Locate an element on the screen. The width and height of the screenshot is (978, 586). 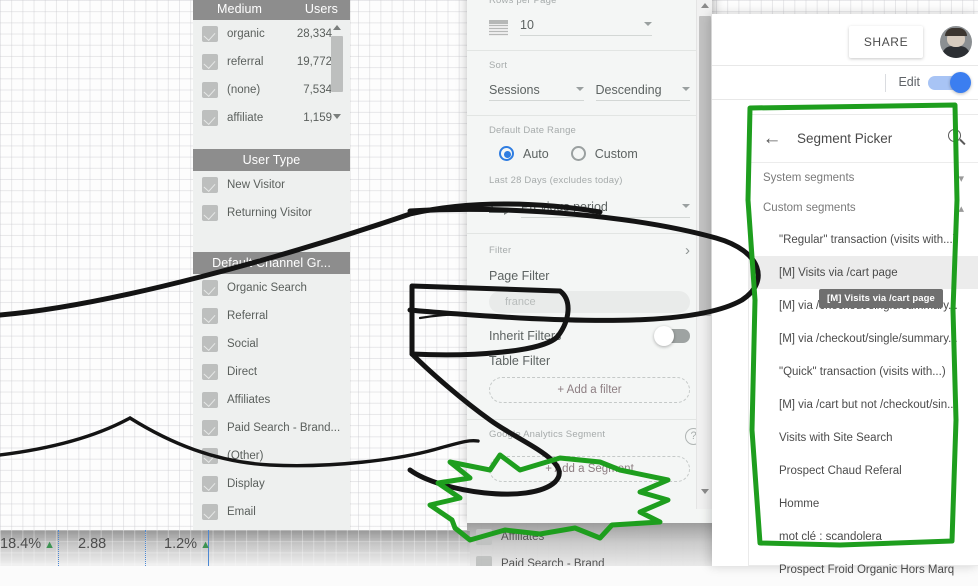
list-item: mot clé : scandolera is located at coordinates (863, 536).